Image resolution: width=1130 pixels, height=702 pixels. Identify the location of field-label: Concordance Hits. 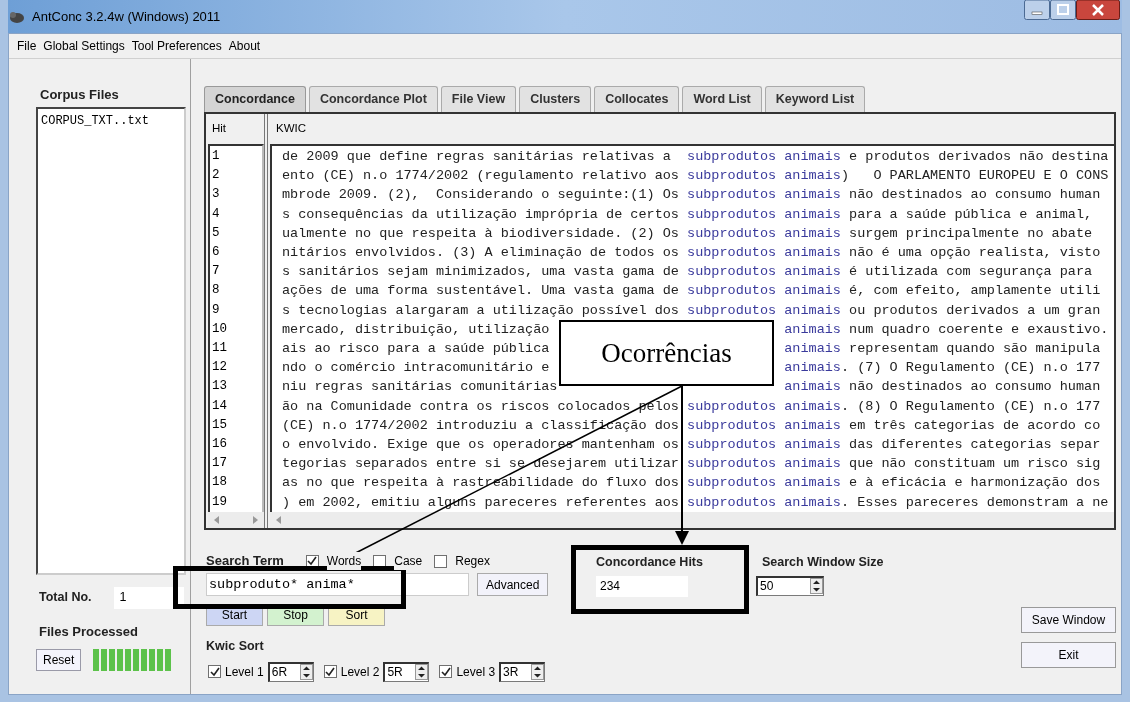
(650, 562).